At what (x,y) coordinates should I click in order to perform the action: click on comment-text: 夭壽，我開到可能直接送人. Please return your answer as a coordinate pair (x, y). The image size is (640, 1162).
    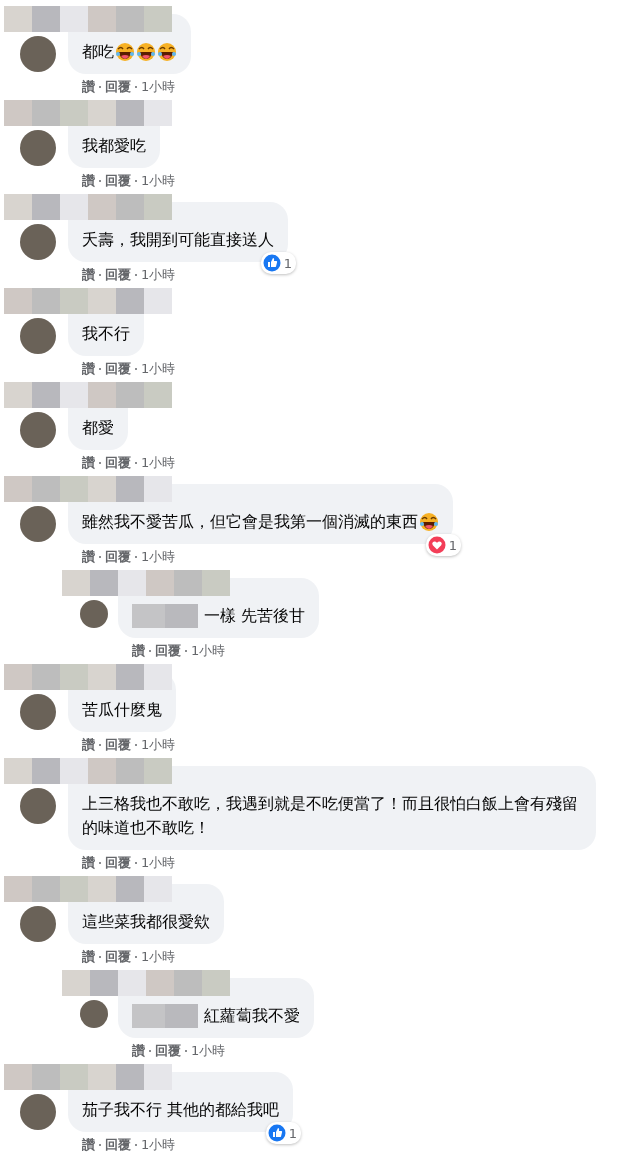
    Looking at the image, I should click on (178, 240).